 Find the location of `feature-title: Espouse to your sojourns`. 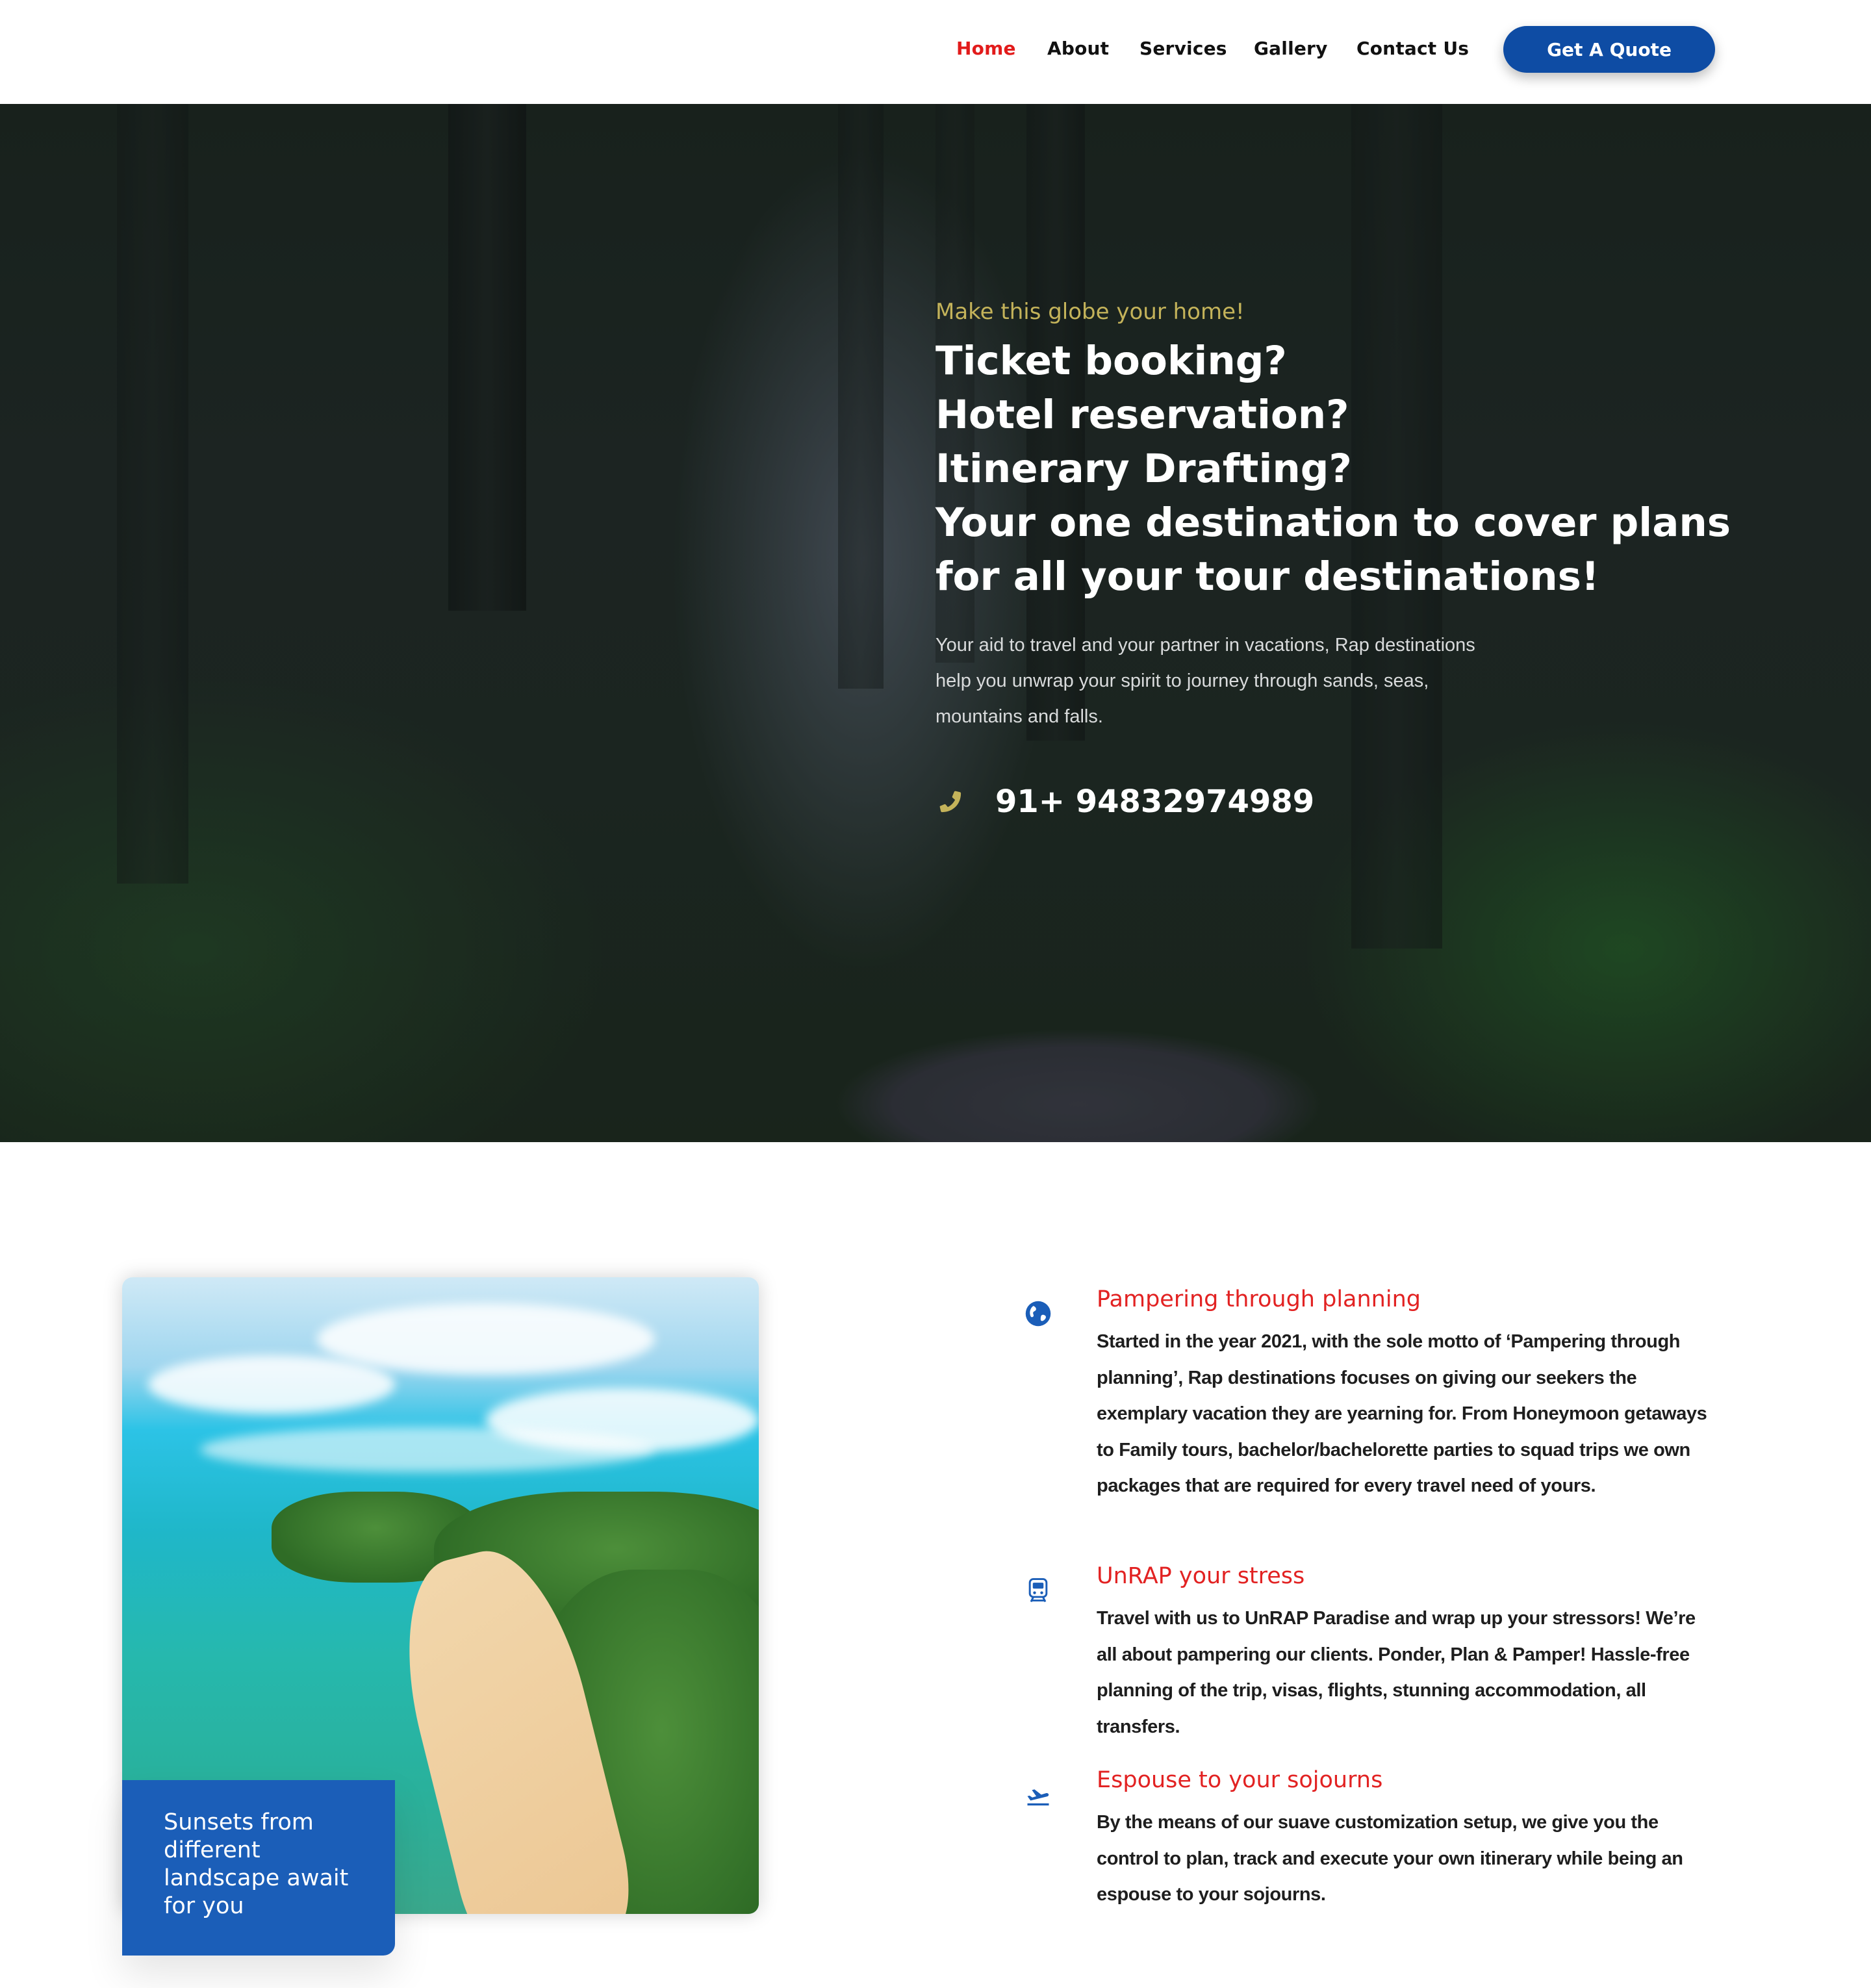

feature-title: Espouse to your sojourns is located at coordinates (1240, 1780).